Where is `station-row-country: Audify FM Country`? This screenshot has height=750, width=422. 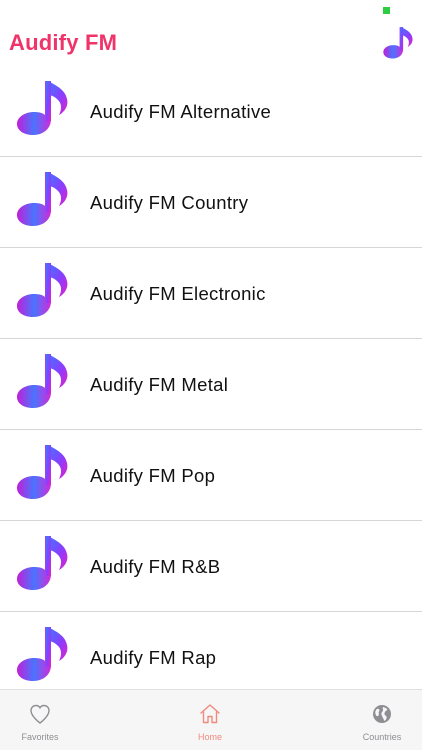 station-row-country: Audify FM Country is located at coordinates (211, 202).